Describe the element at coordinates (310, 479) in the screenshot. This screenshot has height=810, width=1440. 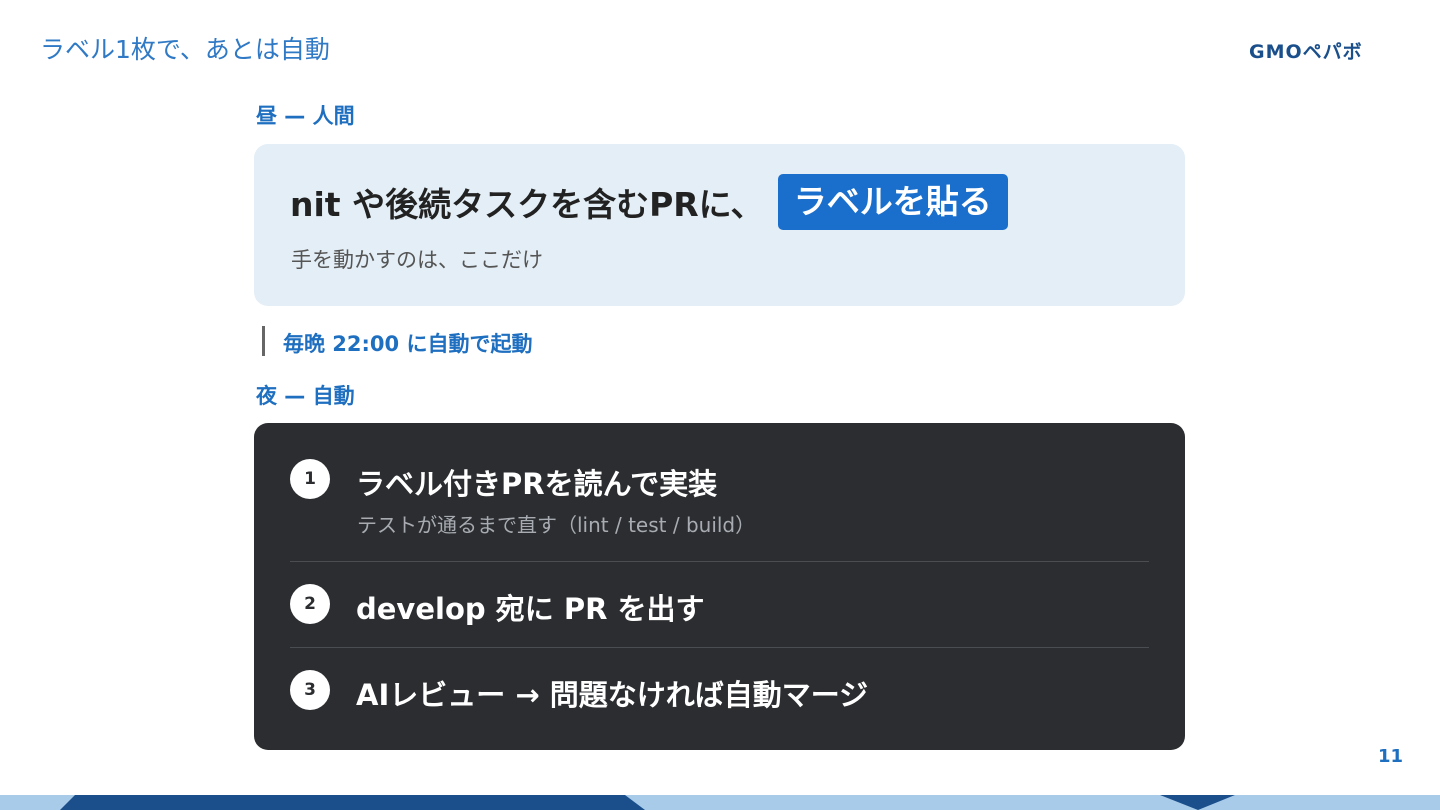
I see `step-number-badge: 1` at that location.